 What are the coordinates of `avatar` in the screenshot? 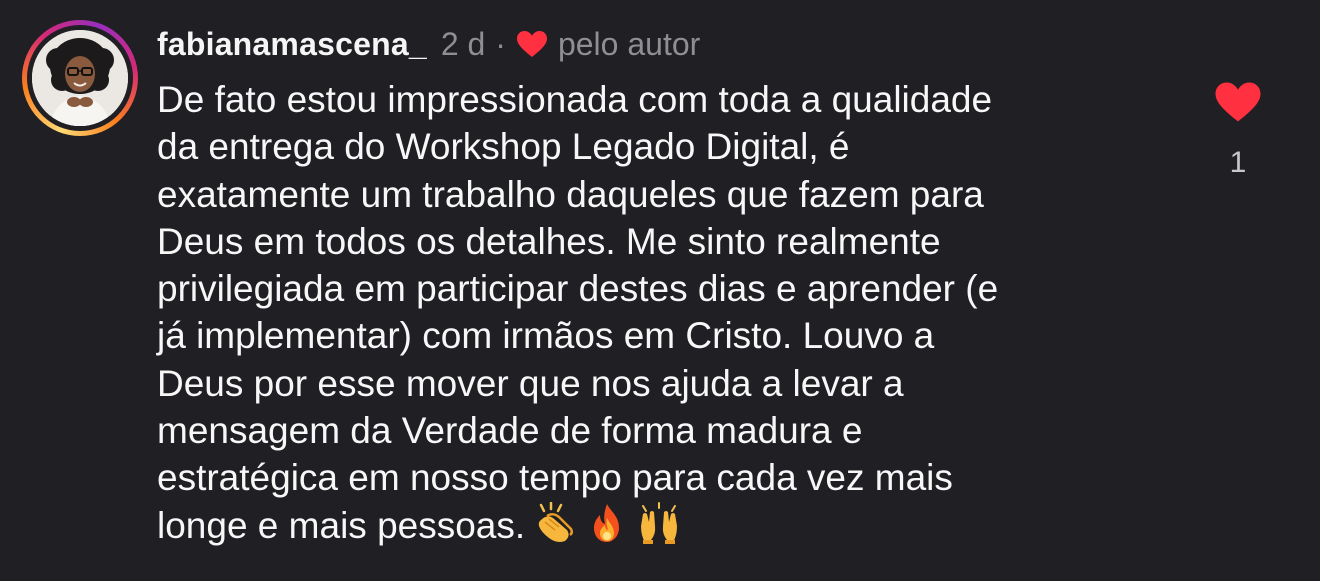 It's located at (80, 78).